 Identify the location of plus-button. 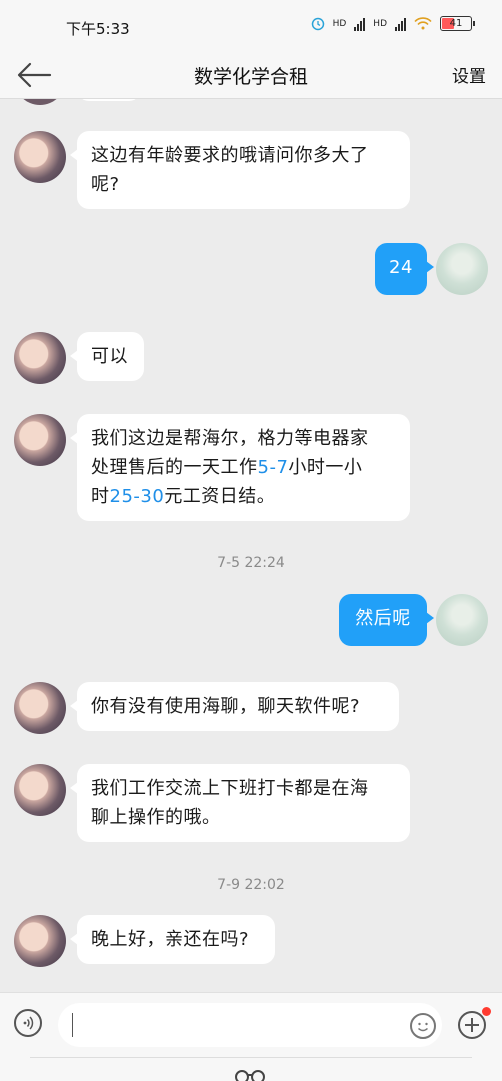
(472, 1025).